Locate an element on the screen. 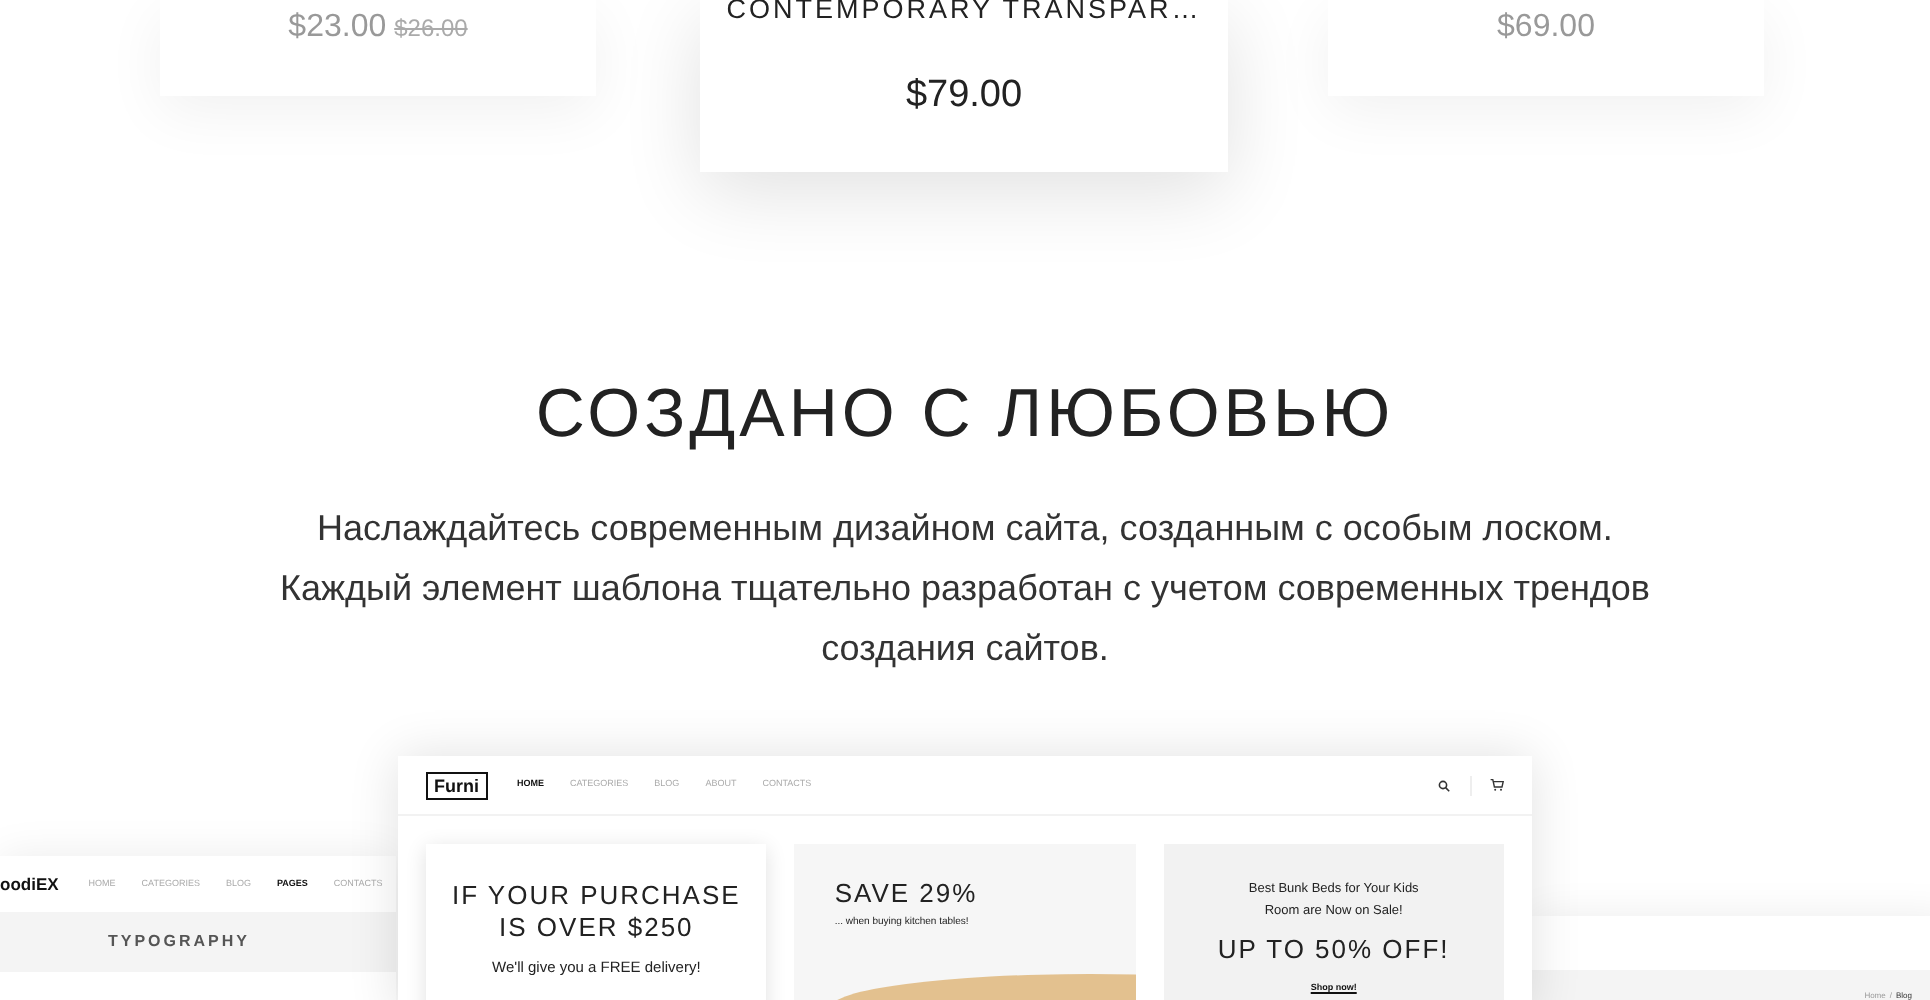 This screenshot has height=1000, width=1930. page-title: TYPOGRAPHY is located at coordinates (179, 942).